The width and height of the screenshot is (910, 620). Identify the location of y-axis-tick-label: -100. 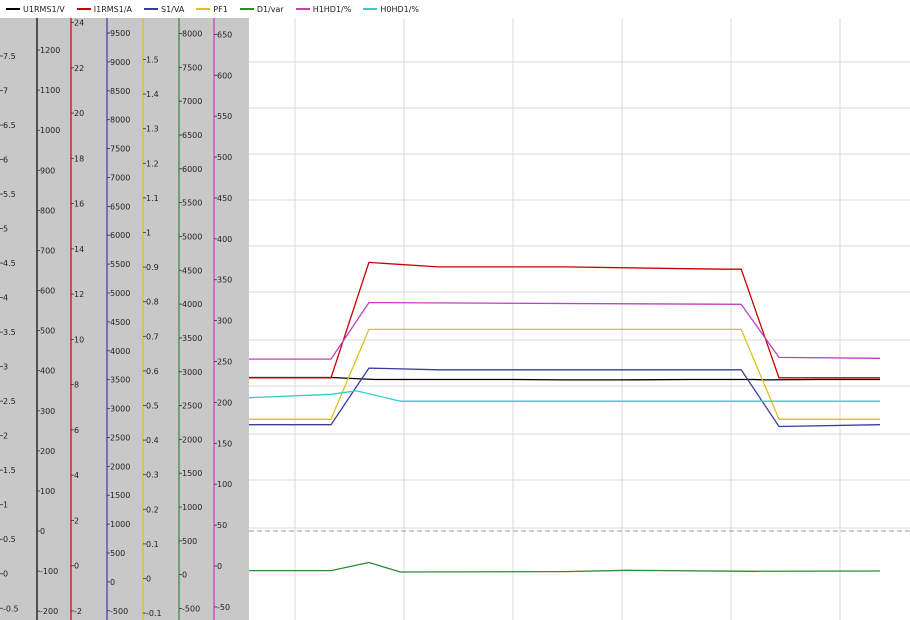
(49, 571).